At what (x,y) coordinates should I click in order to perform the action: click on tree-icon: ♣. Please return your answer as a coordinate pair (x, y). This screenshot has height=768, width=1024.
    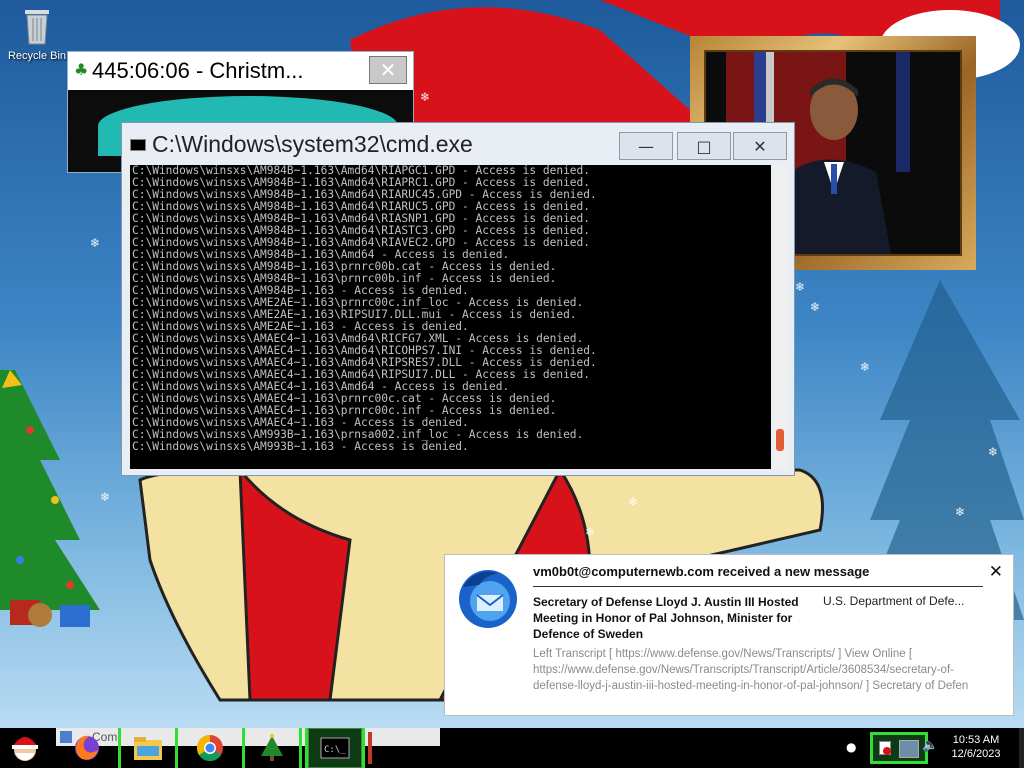
    Looking at the image, I should click on (81, 69).